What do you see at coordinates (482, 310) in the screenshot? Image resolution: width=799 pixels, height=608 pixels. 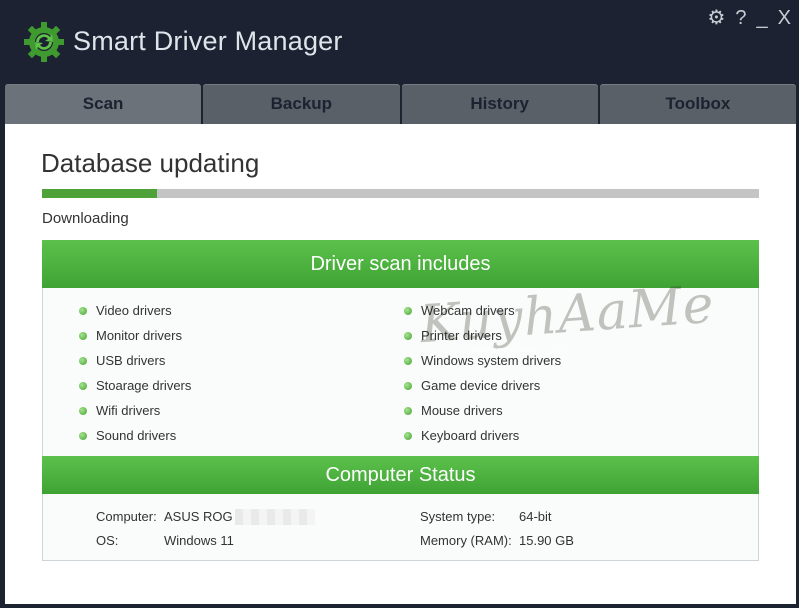 I see `list-item: Webcam drivers` at bounding box center [482, 310].